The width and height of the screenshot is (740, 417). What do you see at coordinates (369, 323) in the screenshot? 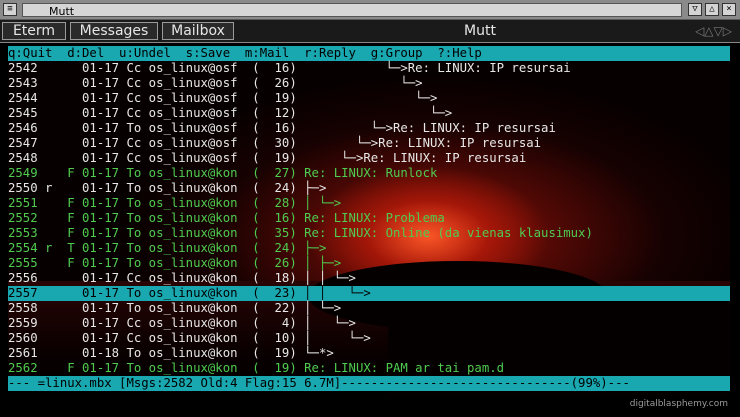
I see `message-row: 2559 01-17 Cc os_linux@kon ( 4) │ └─>` at bounding box center [369, 323].